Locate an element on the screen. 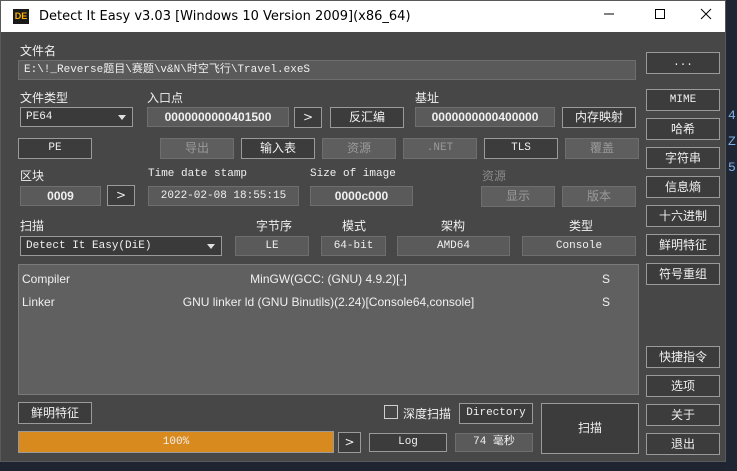 The height and width of the screenshot is (471, 737). tls-button: TLS is located at coordinates (521, 148).